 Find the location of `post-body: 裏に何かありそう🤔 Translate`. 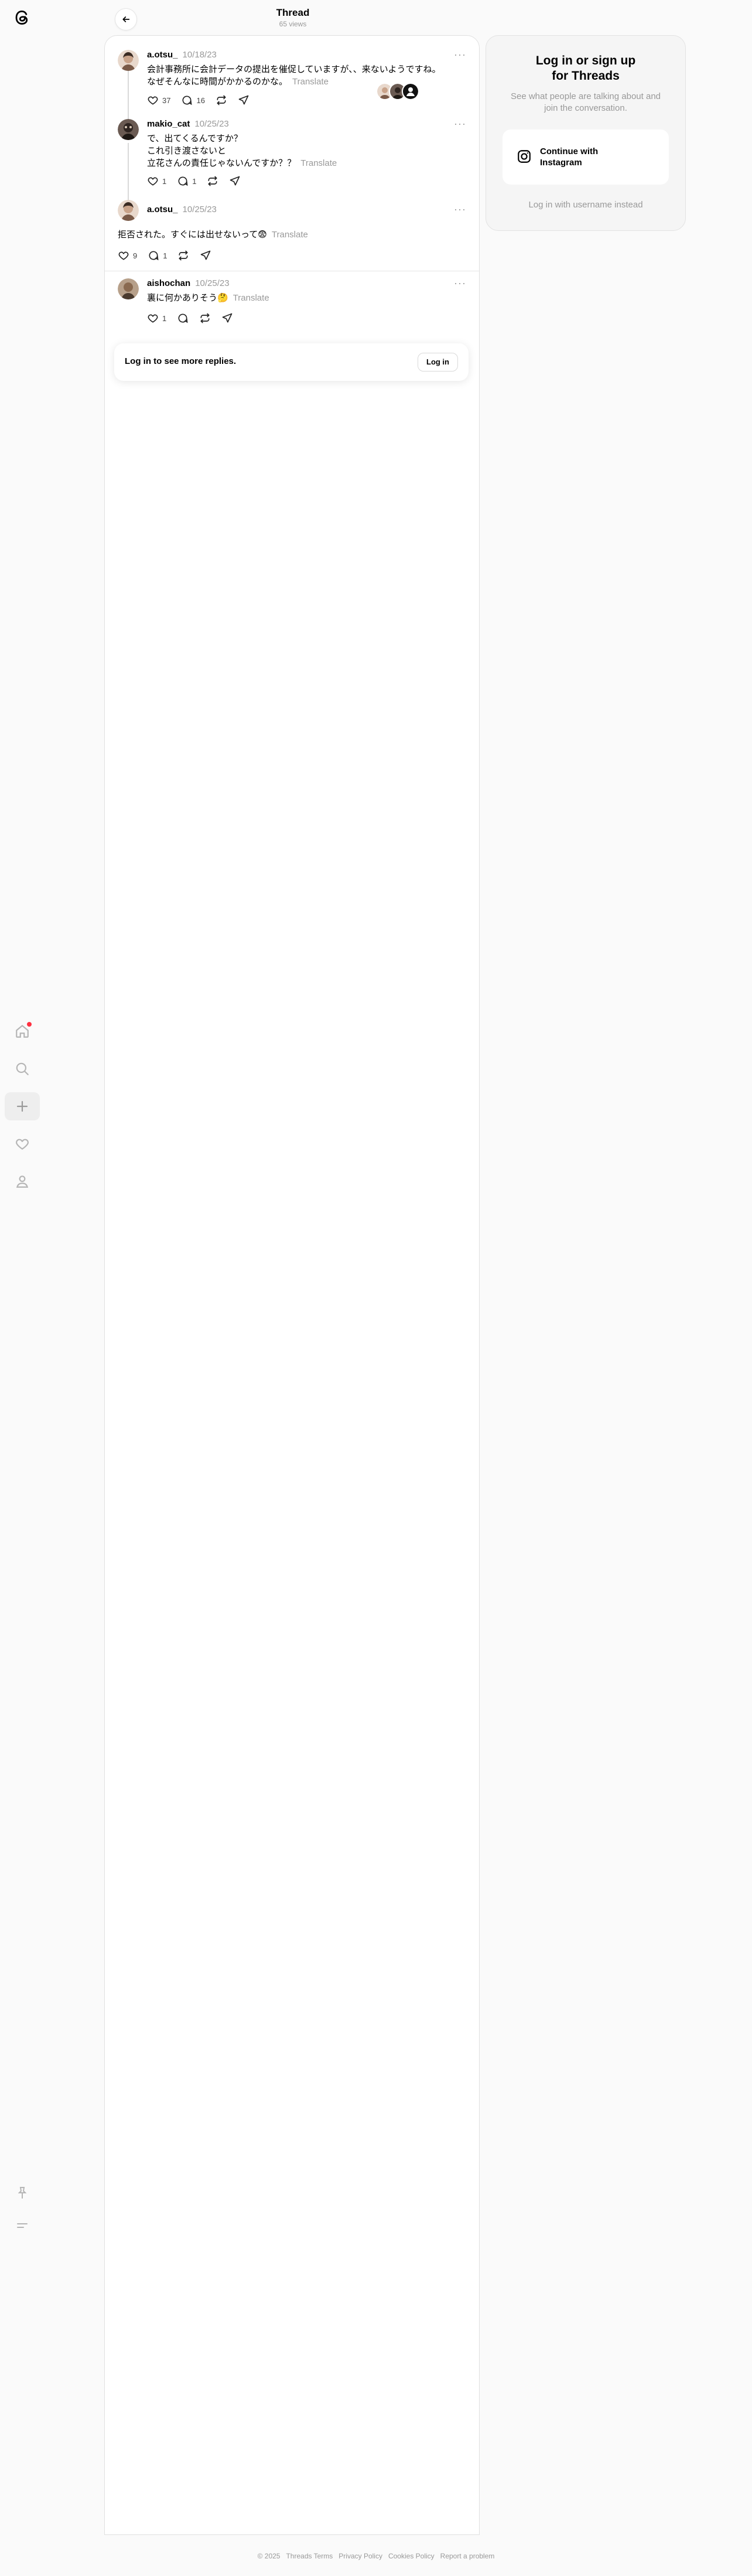

post-body: 裏に何かありそう🤔 Translate is located at coordinates (305, 298).